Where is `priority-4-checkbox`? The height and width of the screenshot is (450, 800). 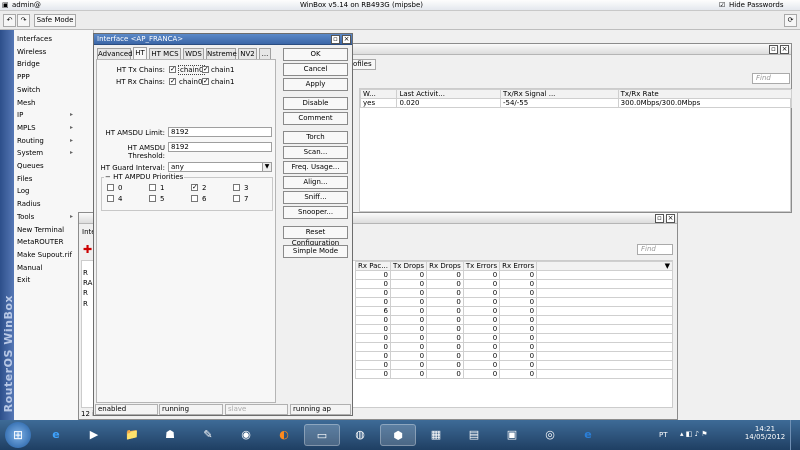
priority-4-checkbox is located at coordinates (110, 198).